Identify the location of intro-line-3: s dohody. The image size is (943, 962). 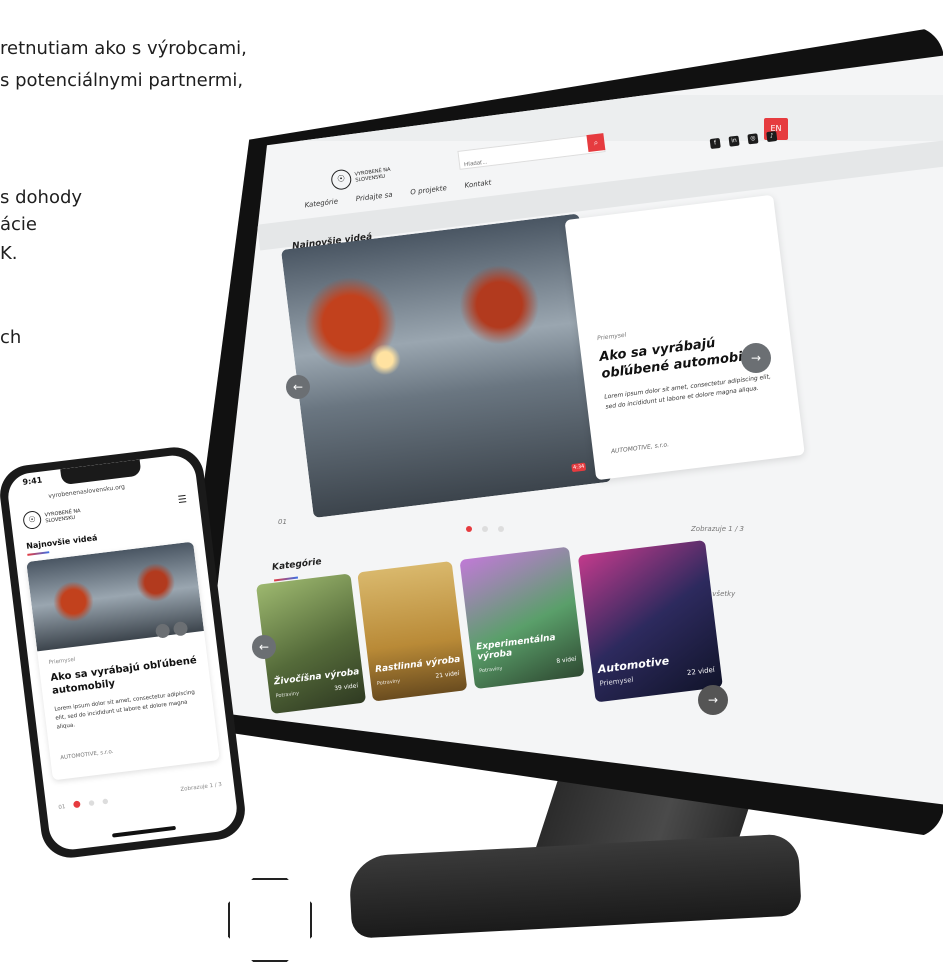
(41, 197).